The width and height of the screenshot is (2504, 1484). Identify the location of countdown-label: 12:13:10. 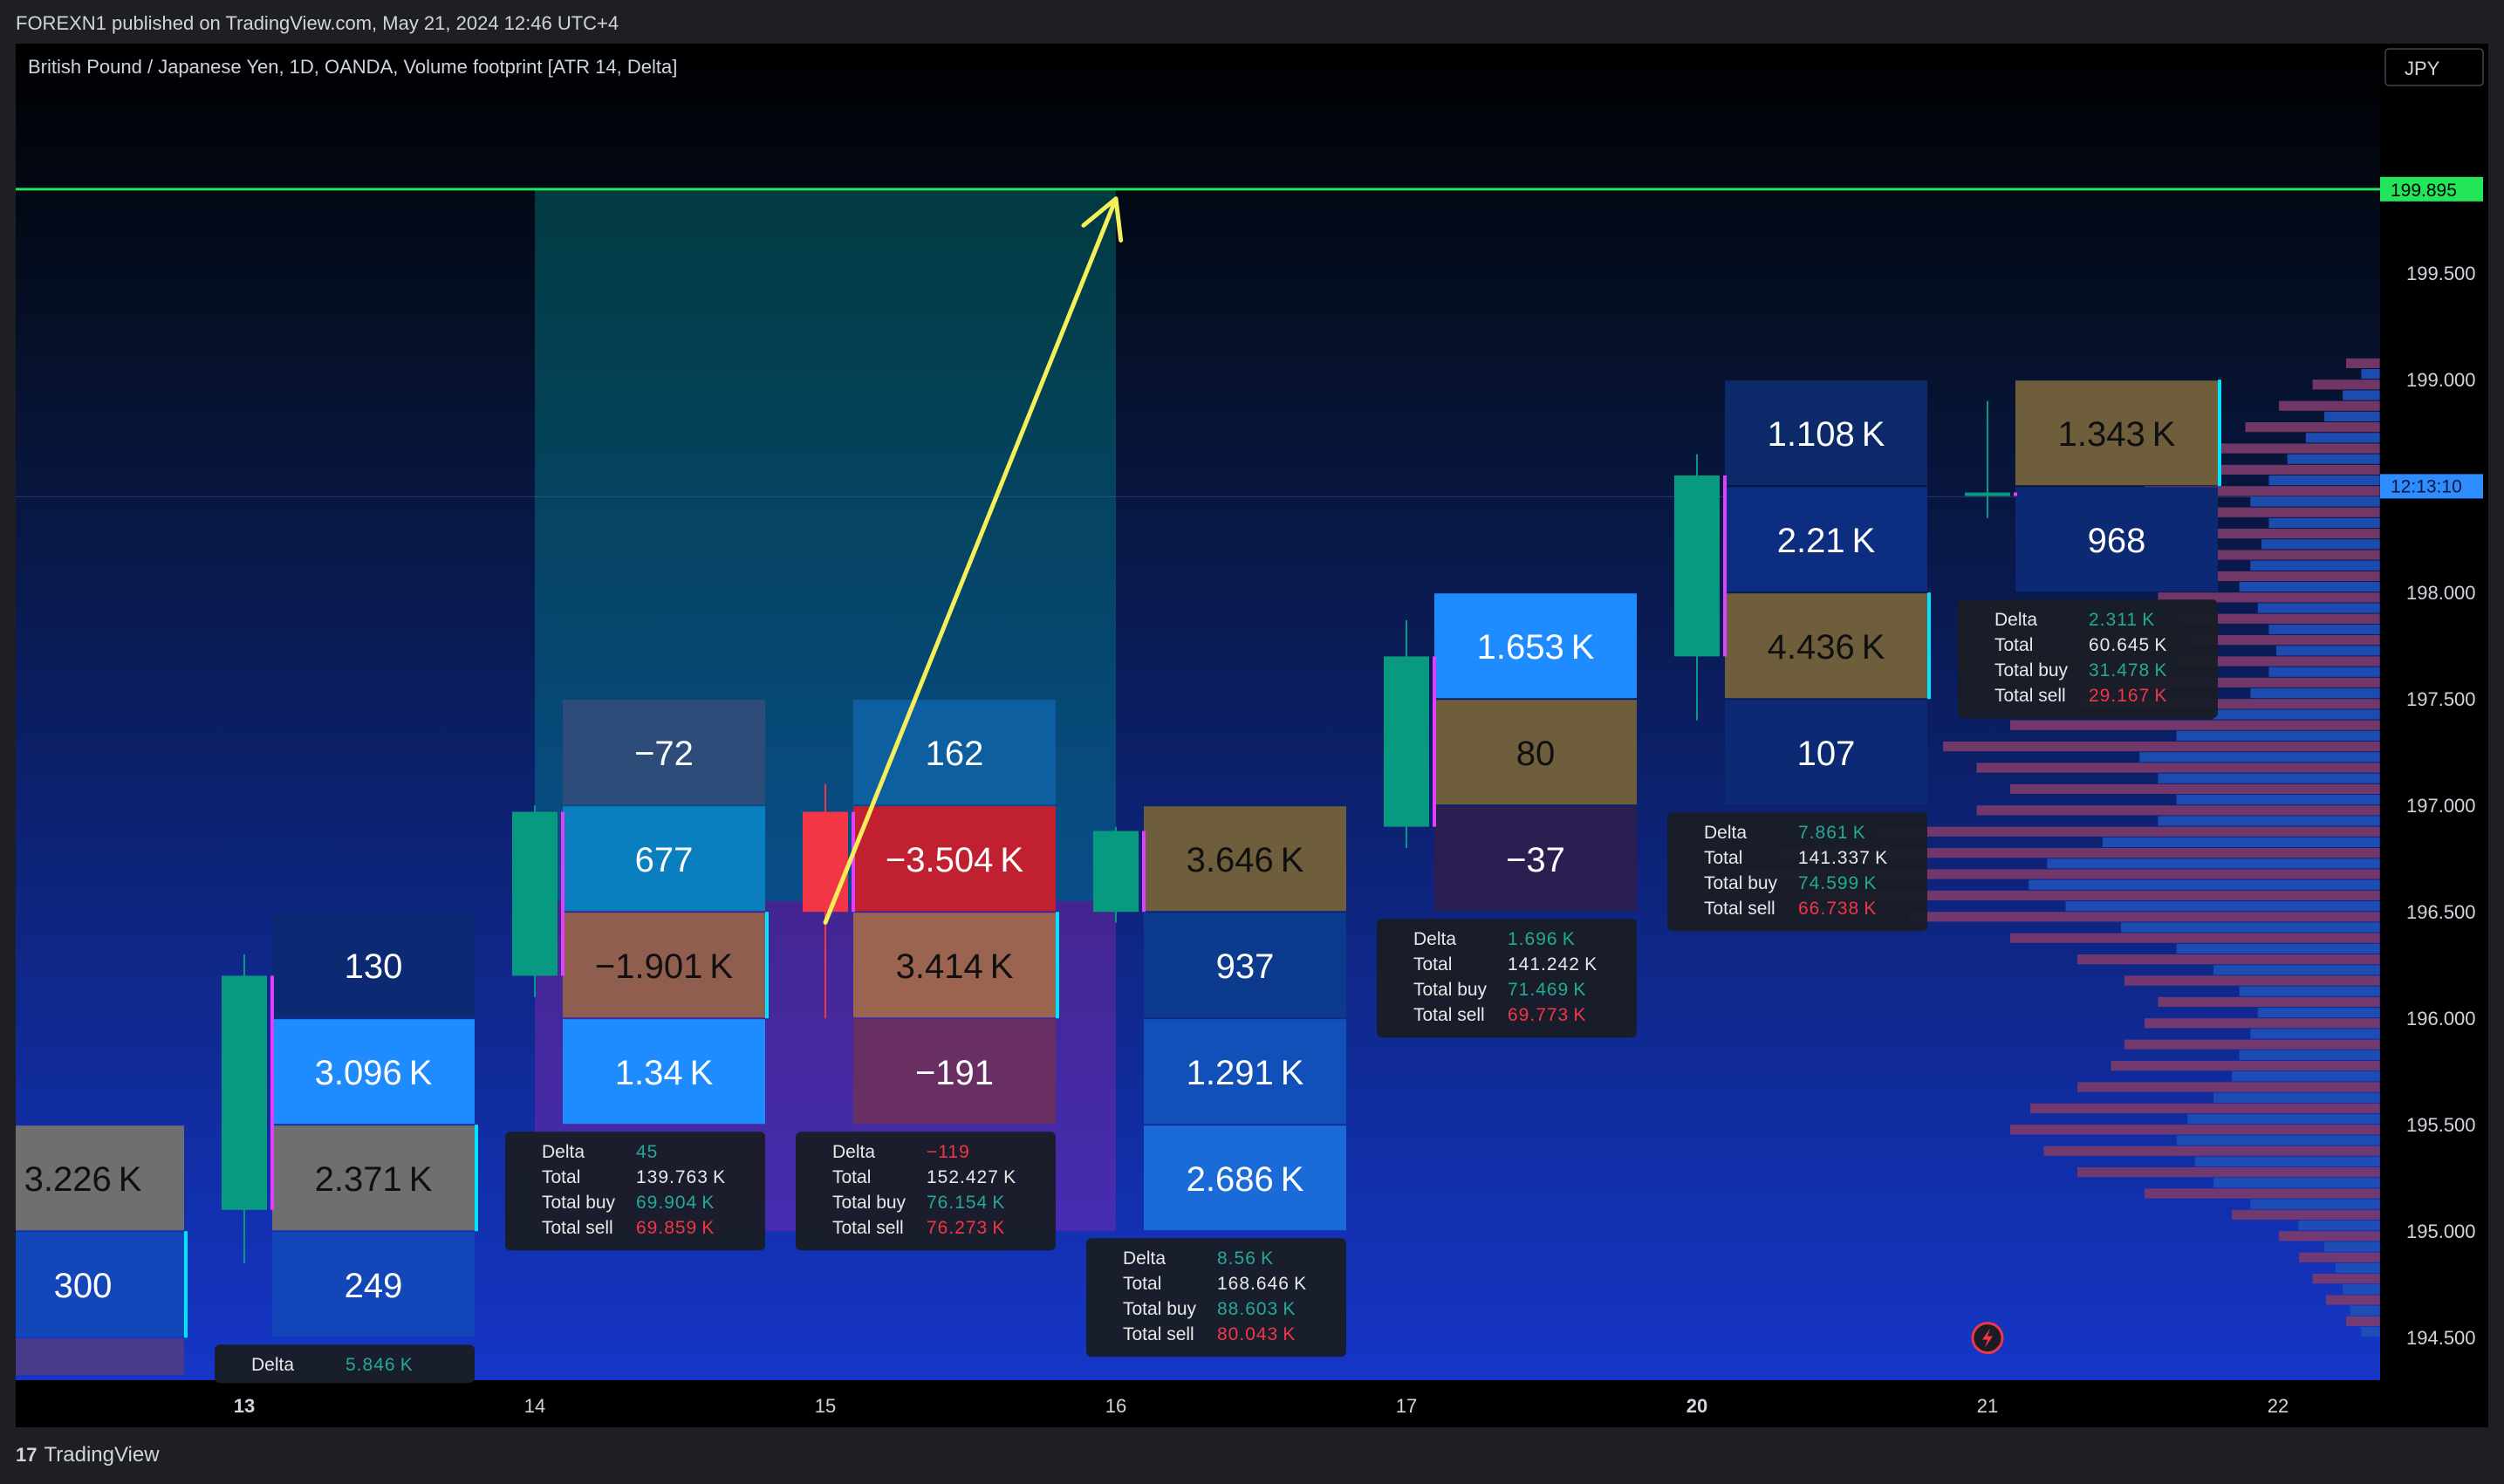
(2426, 486).